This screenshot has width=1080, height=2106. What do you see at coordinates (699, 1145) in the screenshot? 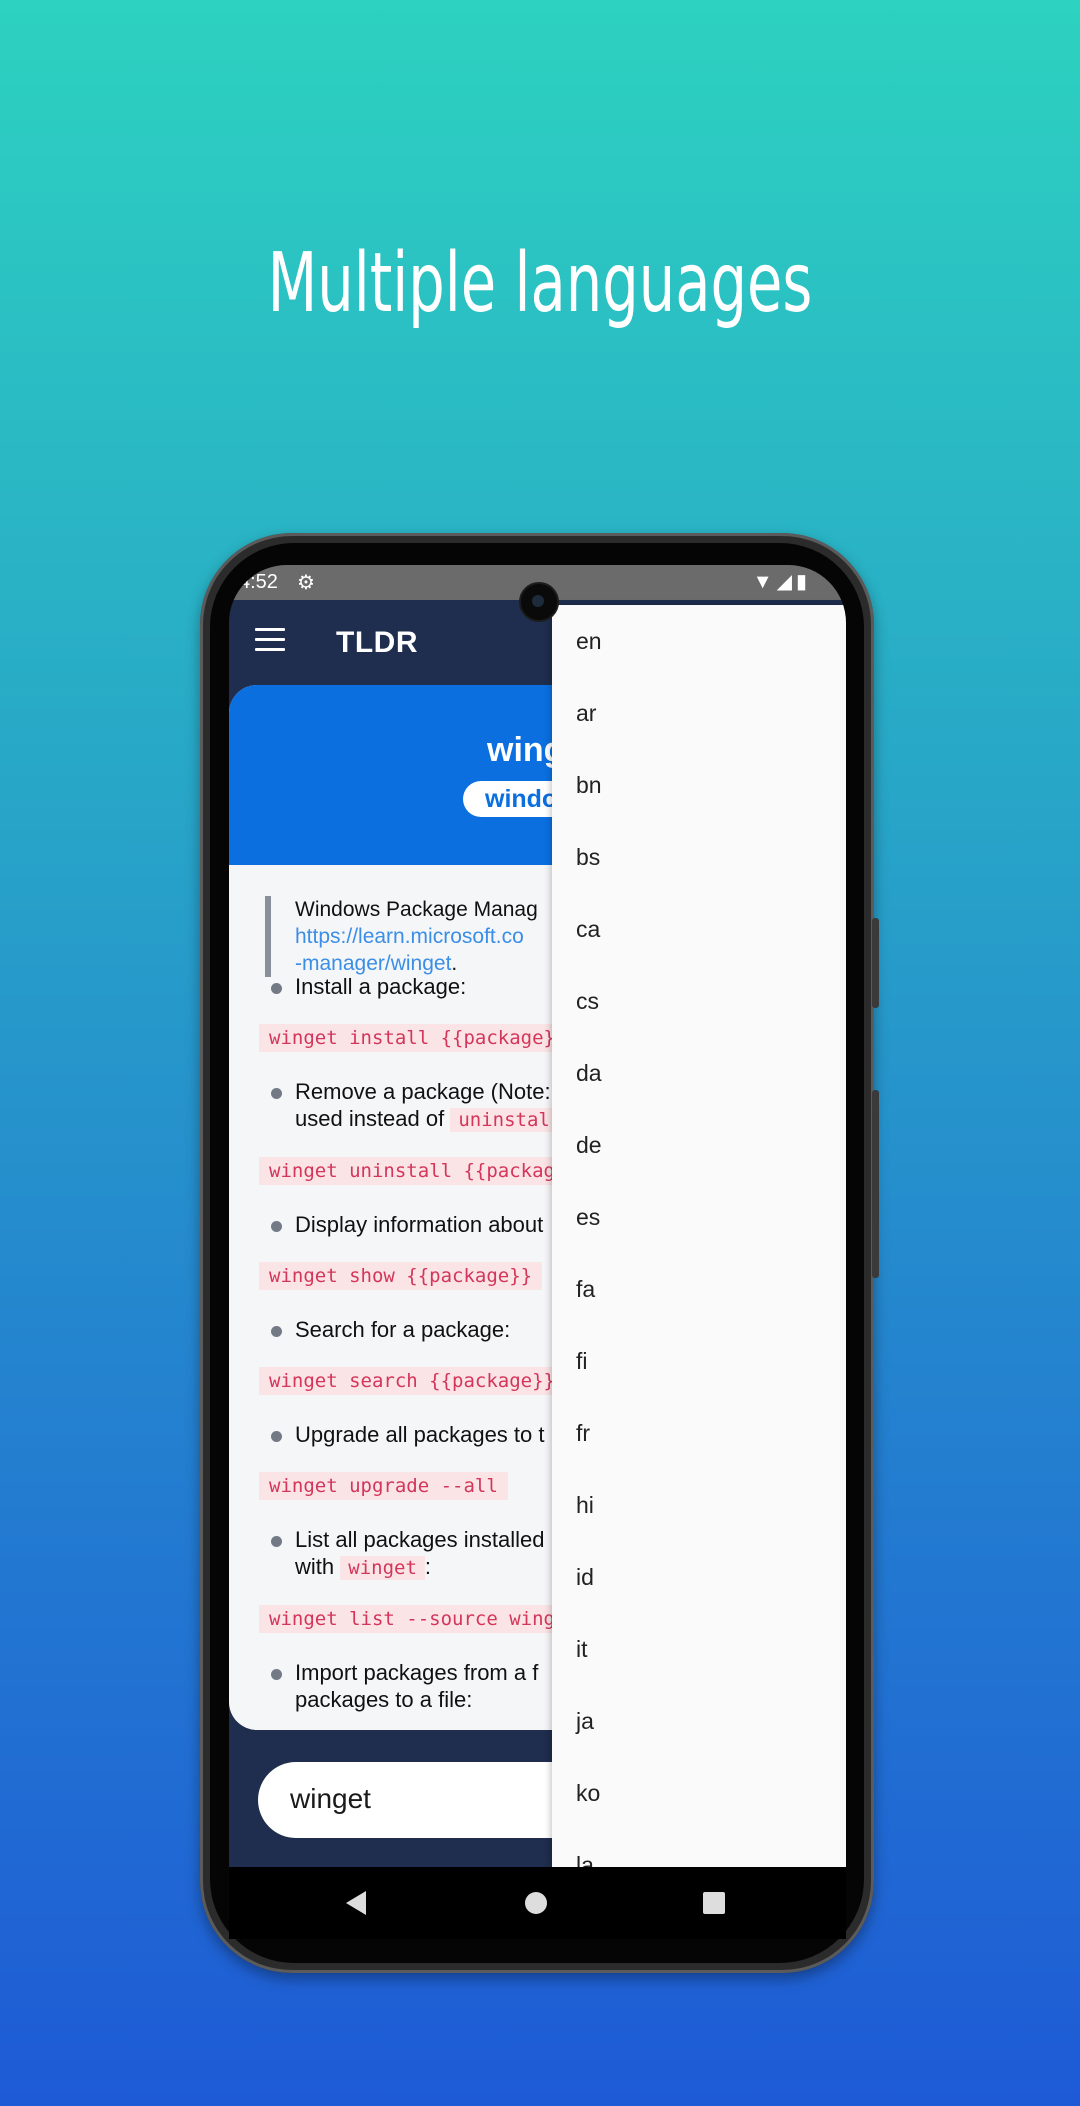
I see `language-option: de` at bounding box center [699, 1145].